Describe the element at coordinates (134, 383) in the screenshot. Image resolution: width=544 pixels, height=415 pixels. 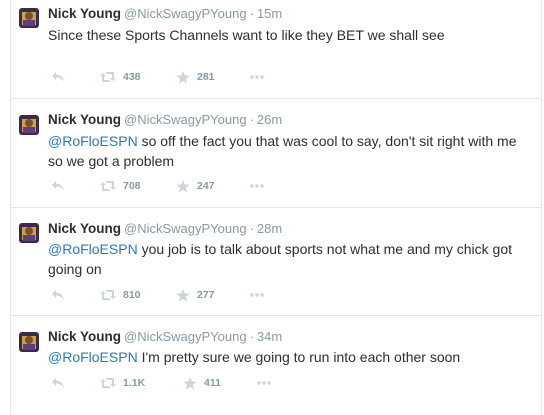
I see `retweet-count: 1.1K` at that location.